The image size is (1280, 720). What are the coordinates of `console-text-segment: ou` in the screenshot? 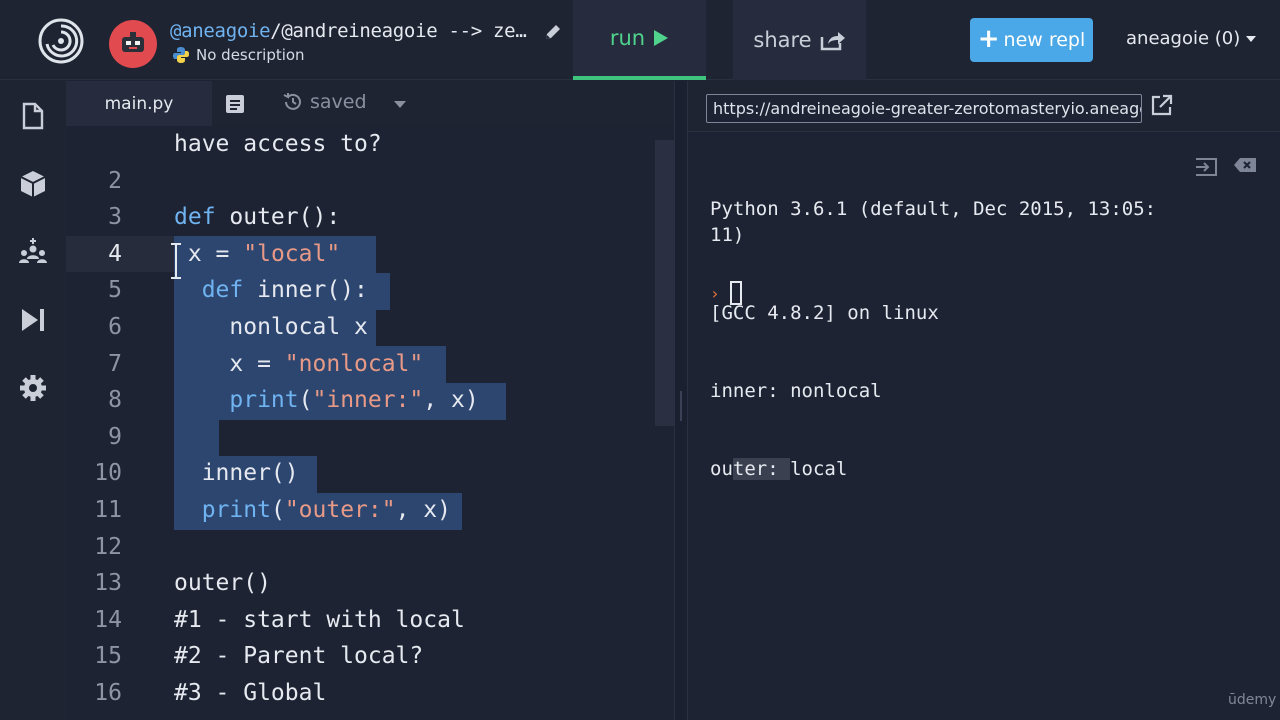 It's located at (721, 469).